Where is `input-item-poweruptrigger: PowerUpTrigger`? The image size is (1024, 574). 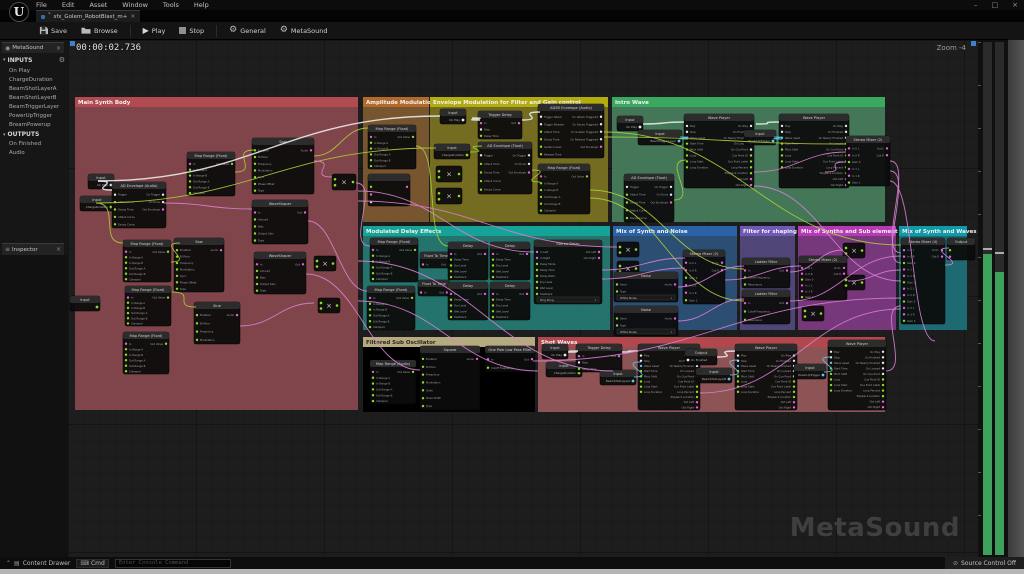
input-item-poweruptrigger: PowerUpTrigger is located at coordinates (34, 115).